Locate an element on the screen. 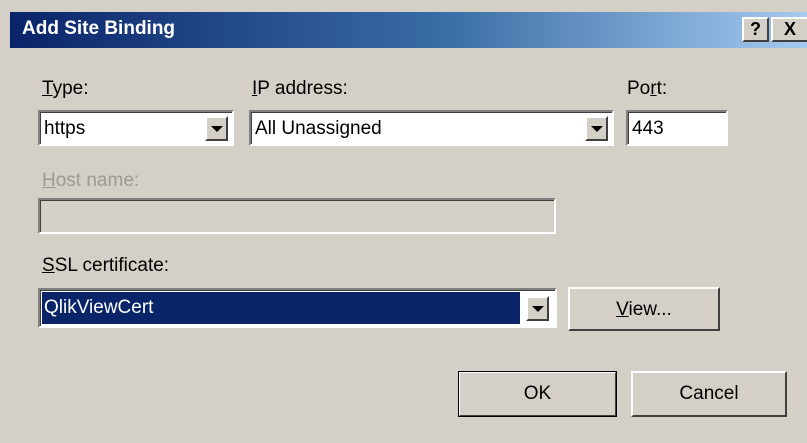 Image resolution: width=807 pixels, height=443 pixels. dialog-title: Add Site Binding is located at coordinates (99, 28).